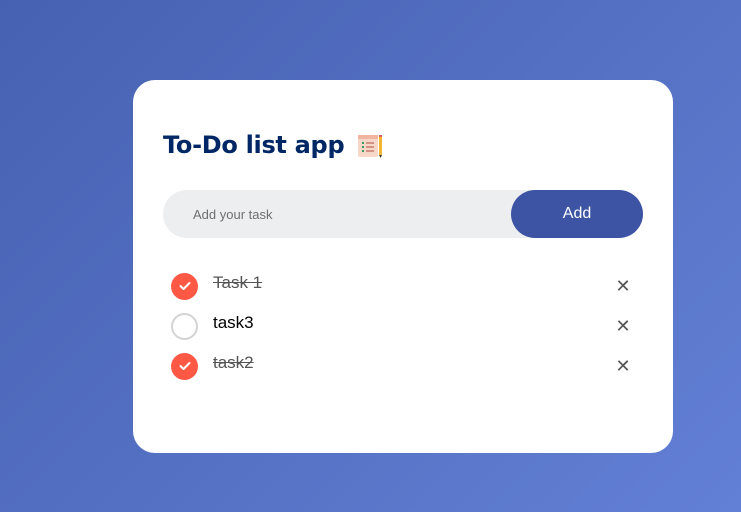 This screenshot has width=741, height=512. I want to click on task-label: Task 1, so click(238, 282).